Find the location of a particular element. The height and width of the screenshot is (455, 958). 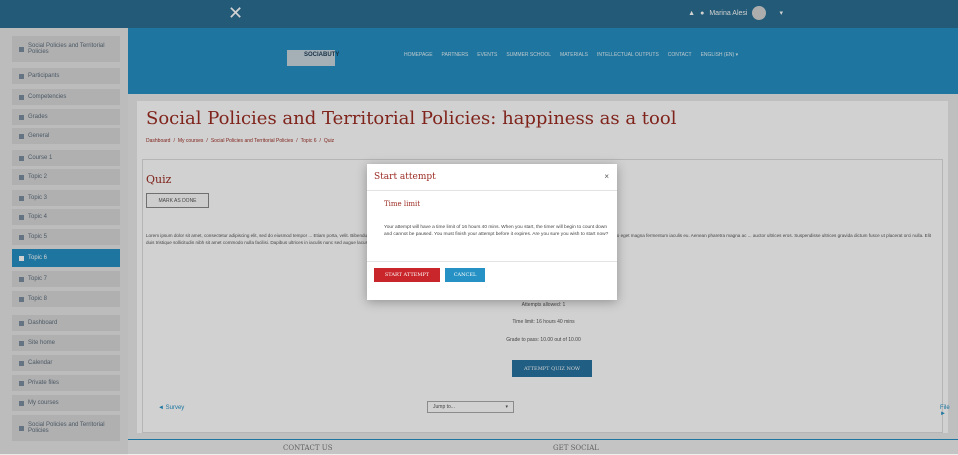

close-icon: × is located at coordinates (606, 176).